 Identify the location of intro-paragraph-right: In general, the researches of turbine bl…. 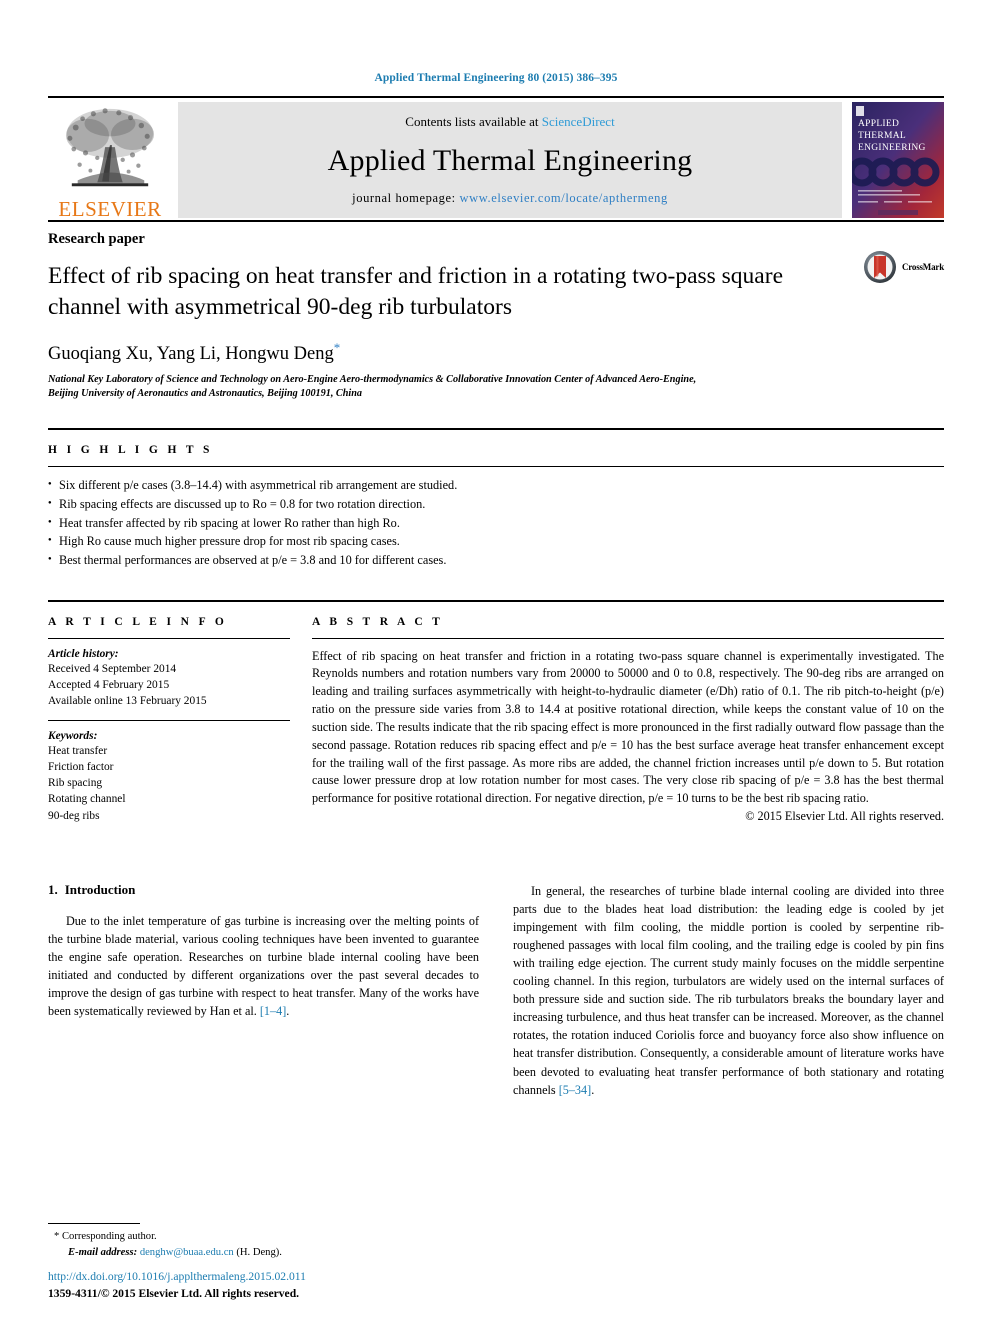
(728, 990).